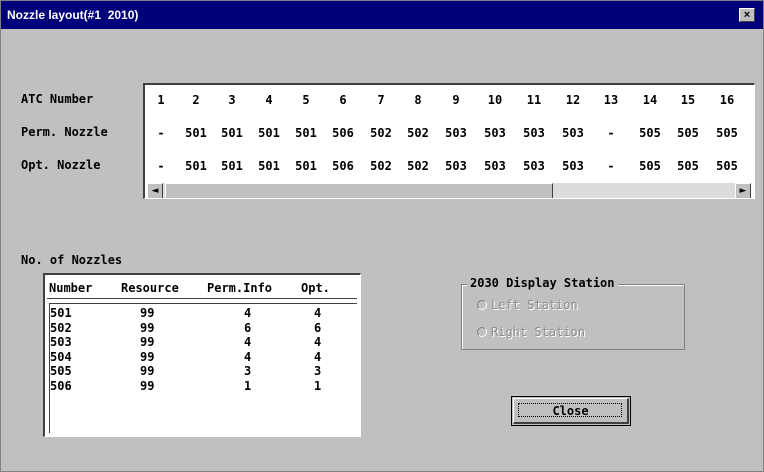 The image size is (764, 472). What do you see at coordinates (534, 100) in the screenshot?
I see `atc-number-cell: 11` at bounding box center [534, 100].